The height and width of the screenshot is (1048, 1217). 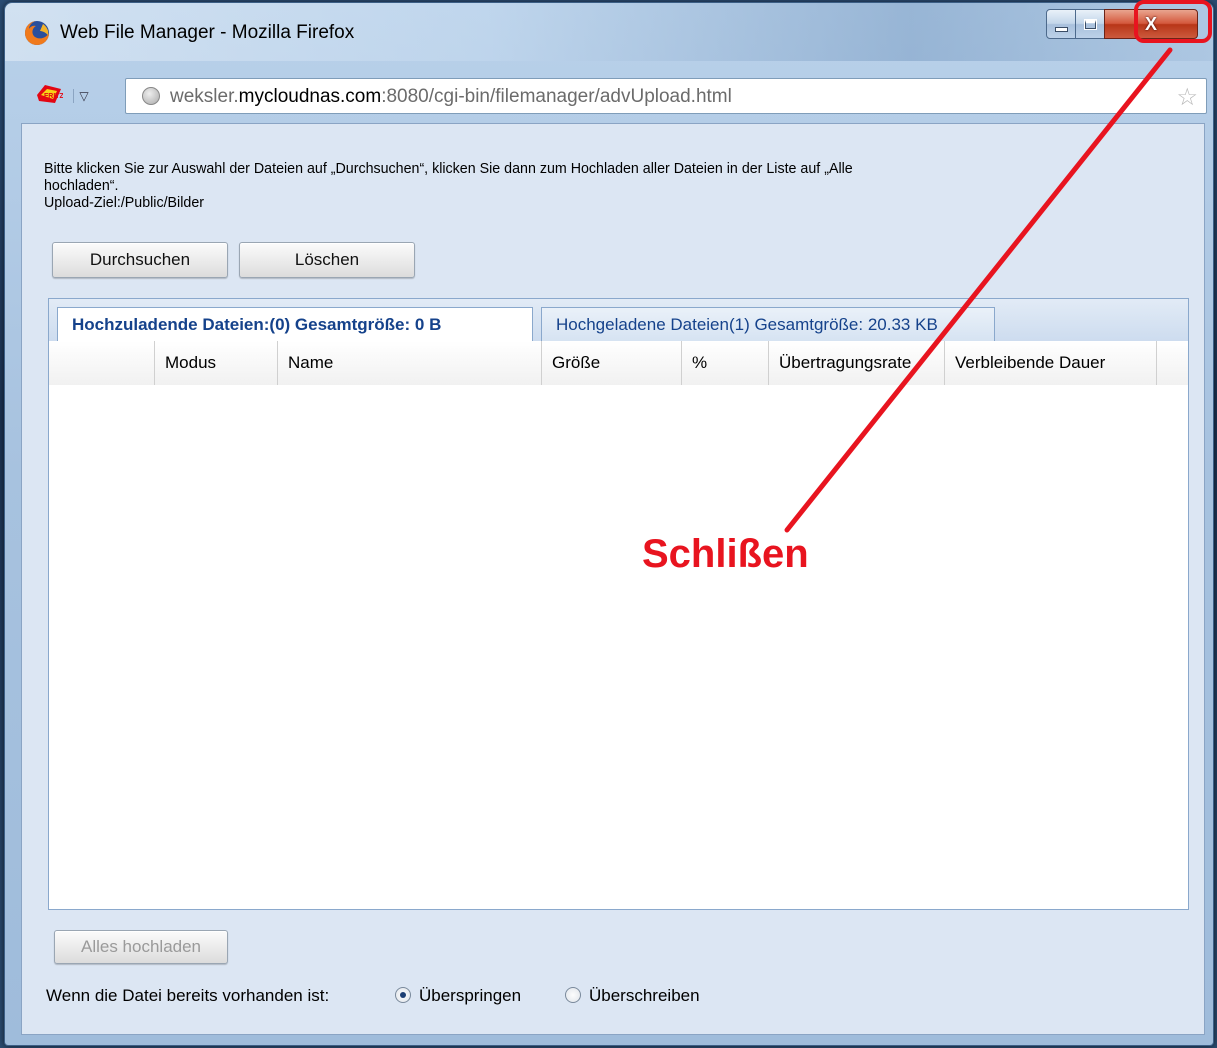 I want to click on column-header-percent: %, so click(x=725, y=363).